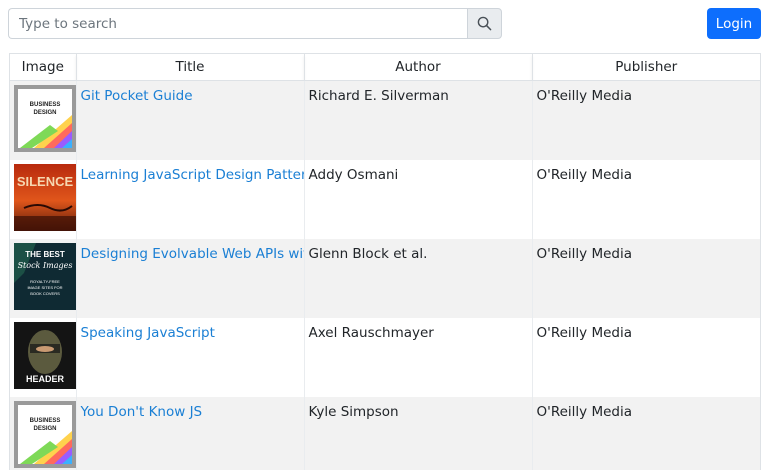  I want to click on author-cell: Kyle Simpson, so click(418, 433).